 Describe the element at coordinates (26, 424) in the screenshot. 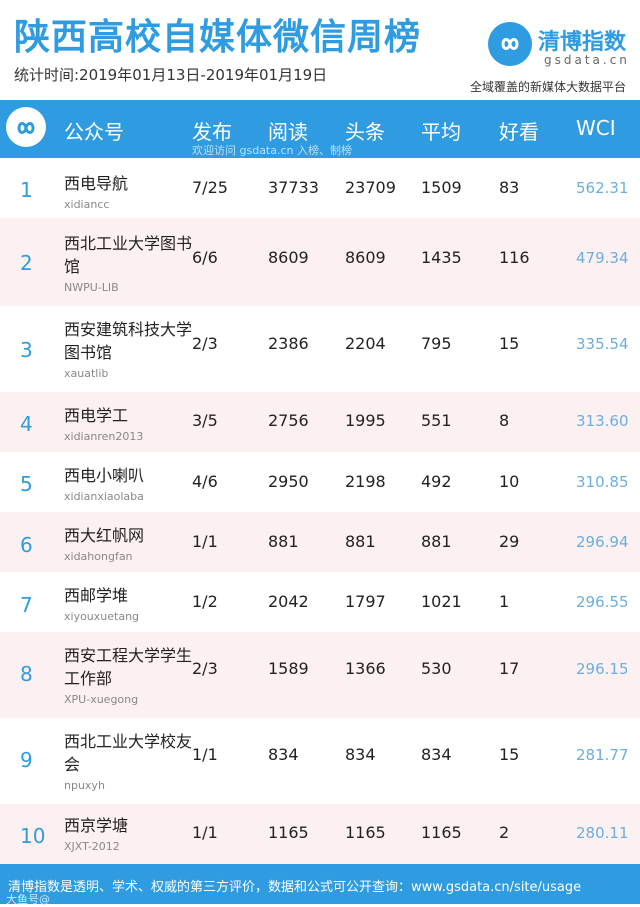

I see `rank: 4` at that location.